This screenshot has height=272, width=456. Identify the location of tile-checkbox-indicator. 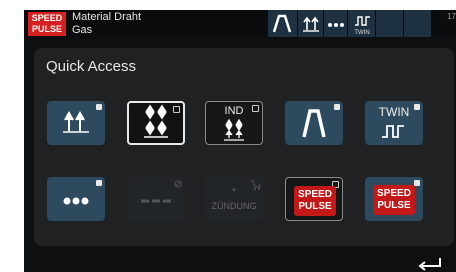
(417, 183).